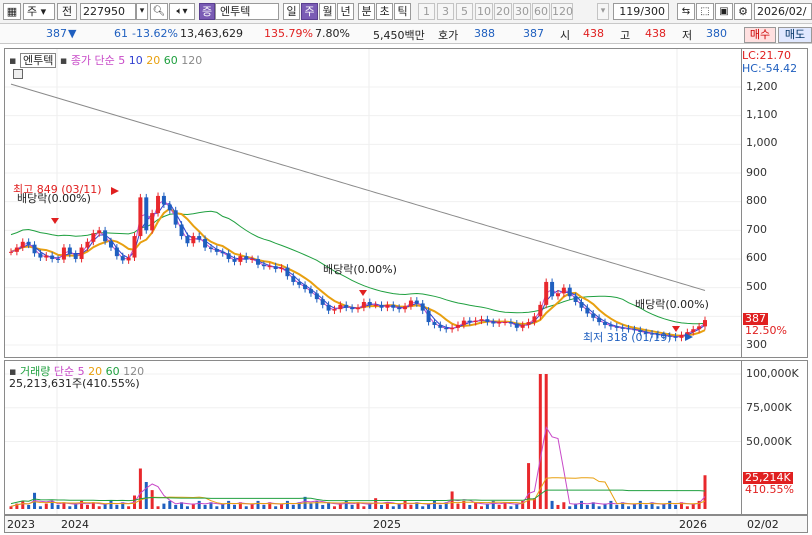 The height and width of the screenshot is (535, 812). What do you see at coordinates (402, 11) in the screenshot?
I see `period-tick-button: 틱` at bounding box center [402, 11].